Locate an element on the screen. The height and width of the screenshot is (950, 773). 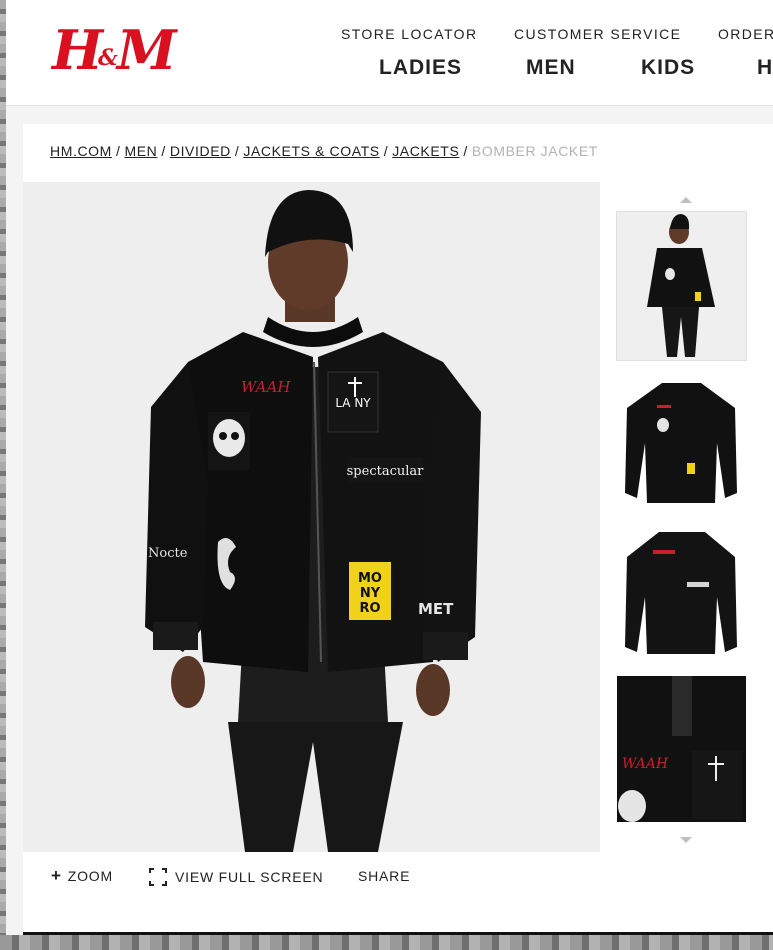
order-link: ORDER is located at coordinates (745, 34).